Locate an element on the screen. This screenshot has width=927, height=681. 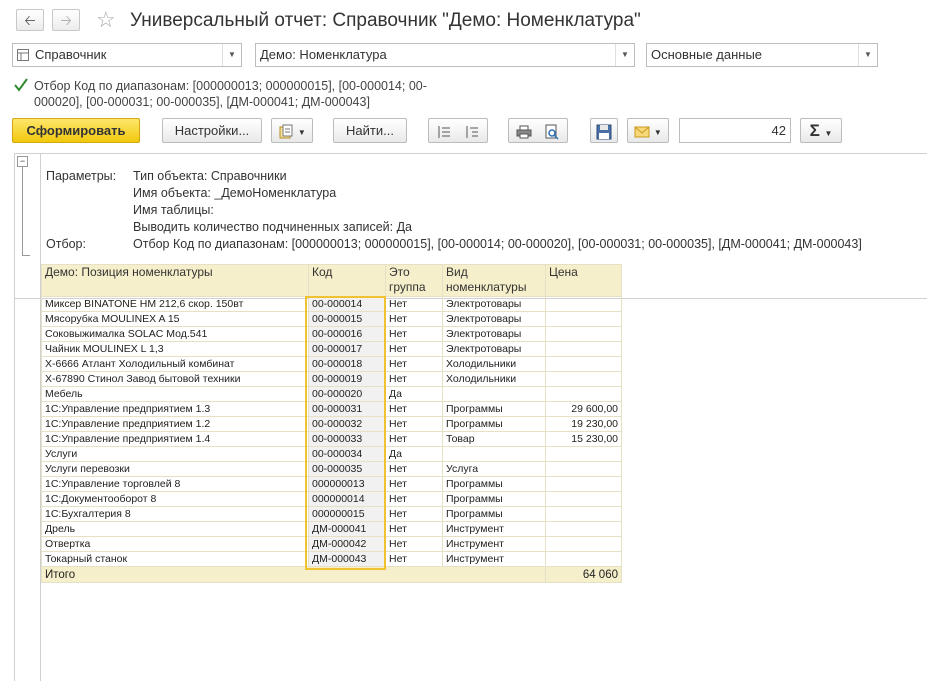
cell-code: 000000015 is located at coordinates (347, 514).